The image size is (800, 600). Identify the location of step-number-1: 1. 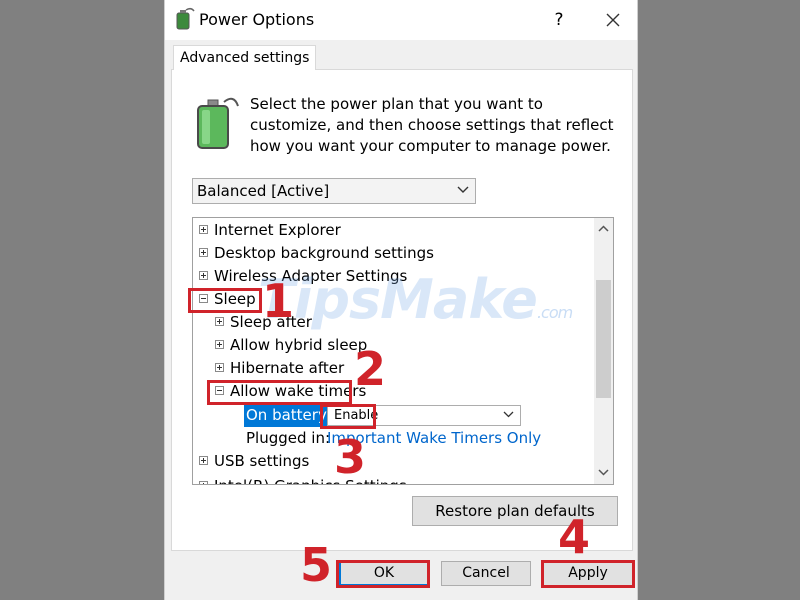
(278, 301).